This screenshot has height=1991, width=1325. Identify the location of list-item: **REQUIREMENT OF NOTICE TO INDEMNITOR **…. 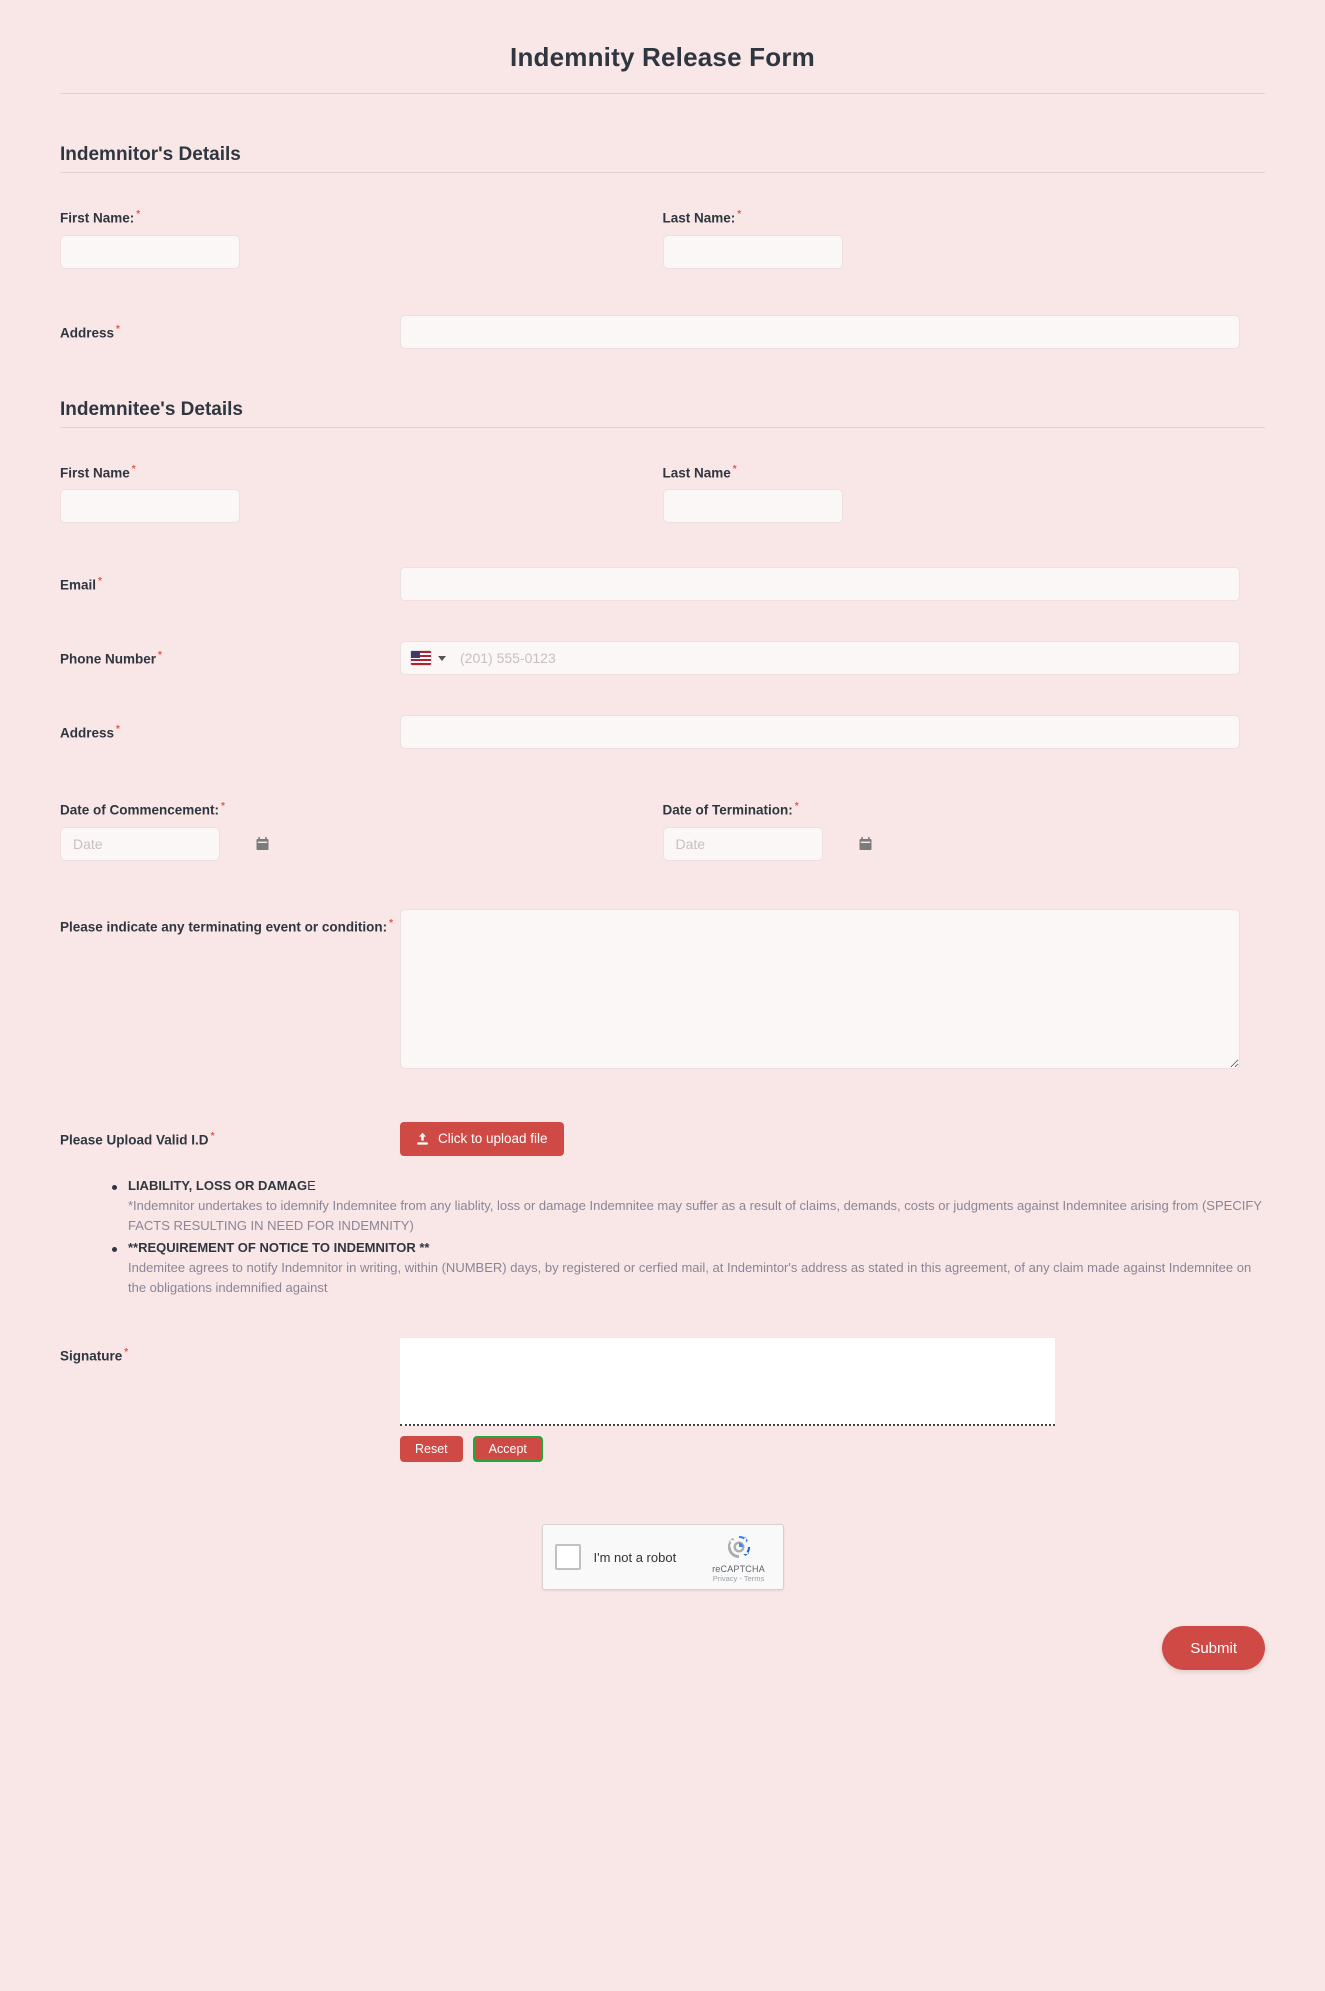
(688, 1269).